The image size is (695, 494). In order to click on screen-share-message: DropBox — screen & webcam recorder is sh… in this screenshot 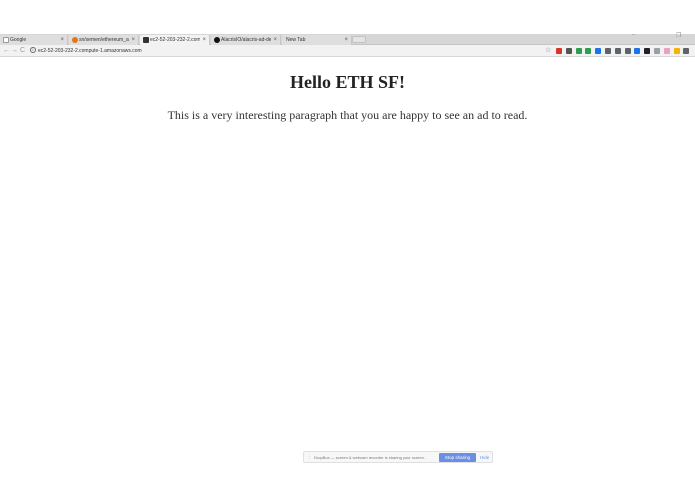, I will do `click(369, 457)`.